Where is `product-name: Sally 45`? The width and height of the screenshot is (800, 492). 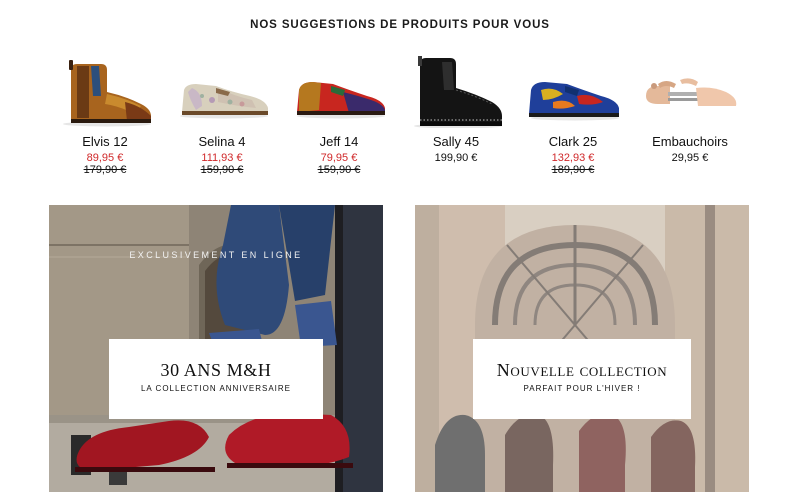 product-name: Sally 45 is located at coordinates (456, 141).